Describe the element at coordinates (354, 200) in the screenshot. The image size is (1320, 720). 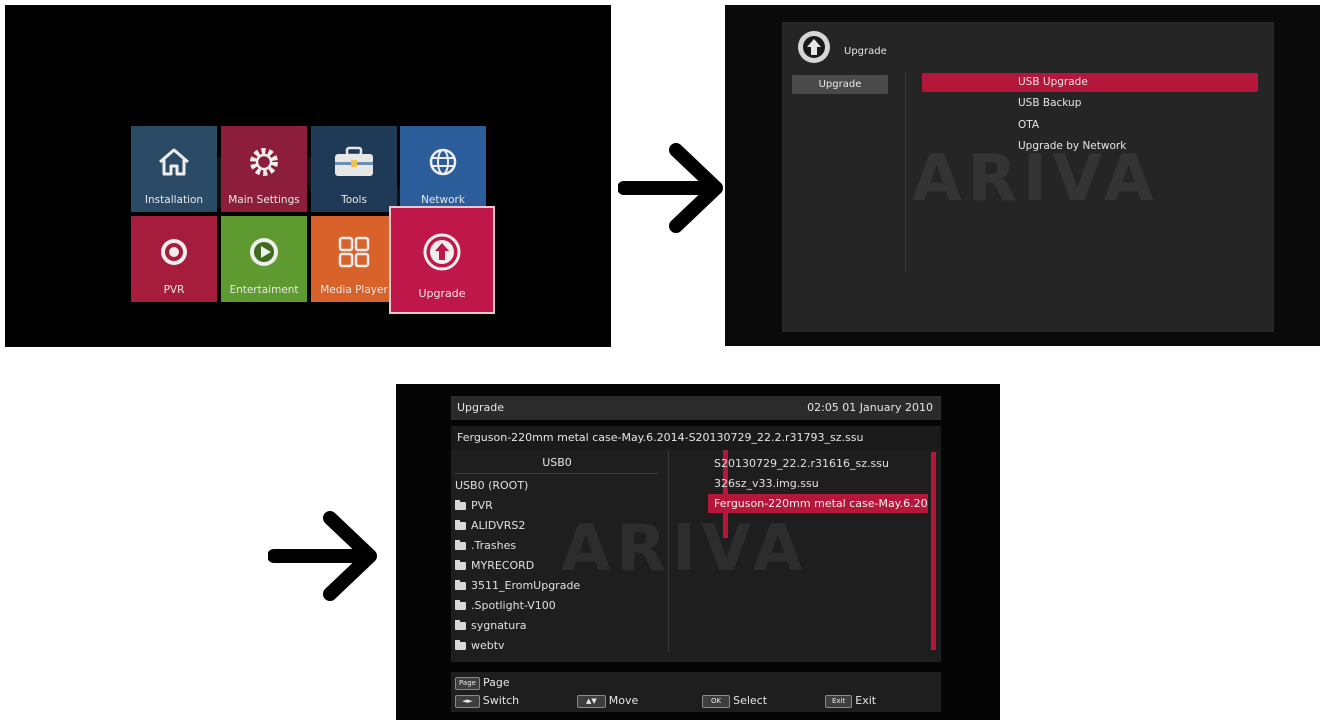
I see `tile-label: Tools` at that location.